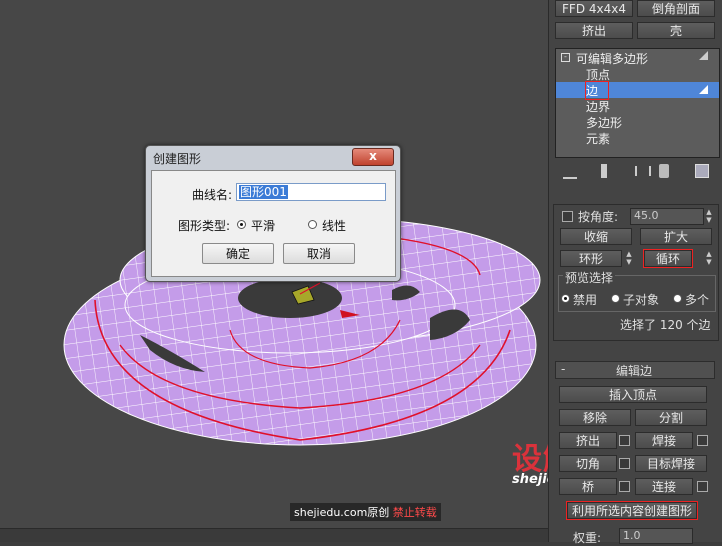 The width and height of the screenshot is (722, 546). I want to click on bridge-button: 桥, so click(588, 486).